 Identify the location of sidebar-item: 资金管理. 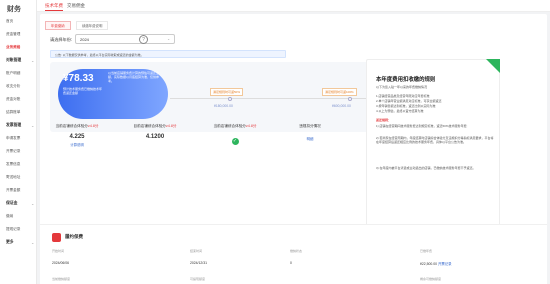
(13, 34).